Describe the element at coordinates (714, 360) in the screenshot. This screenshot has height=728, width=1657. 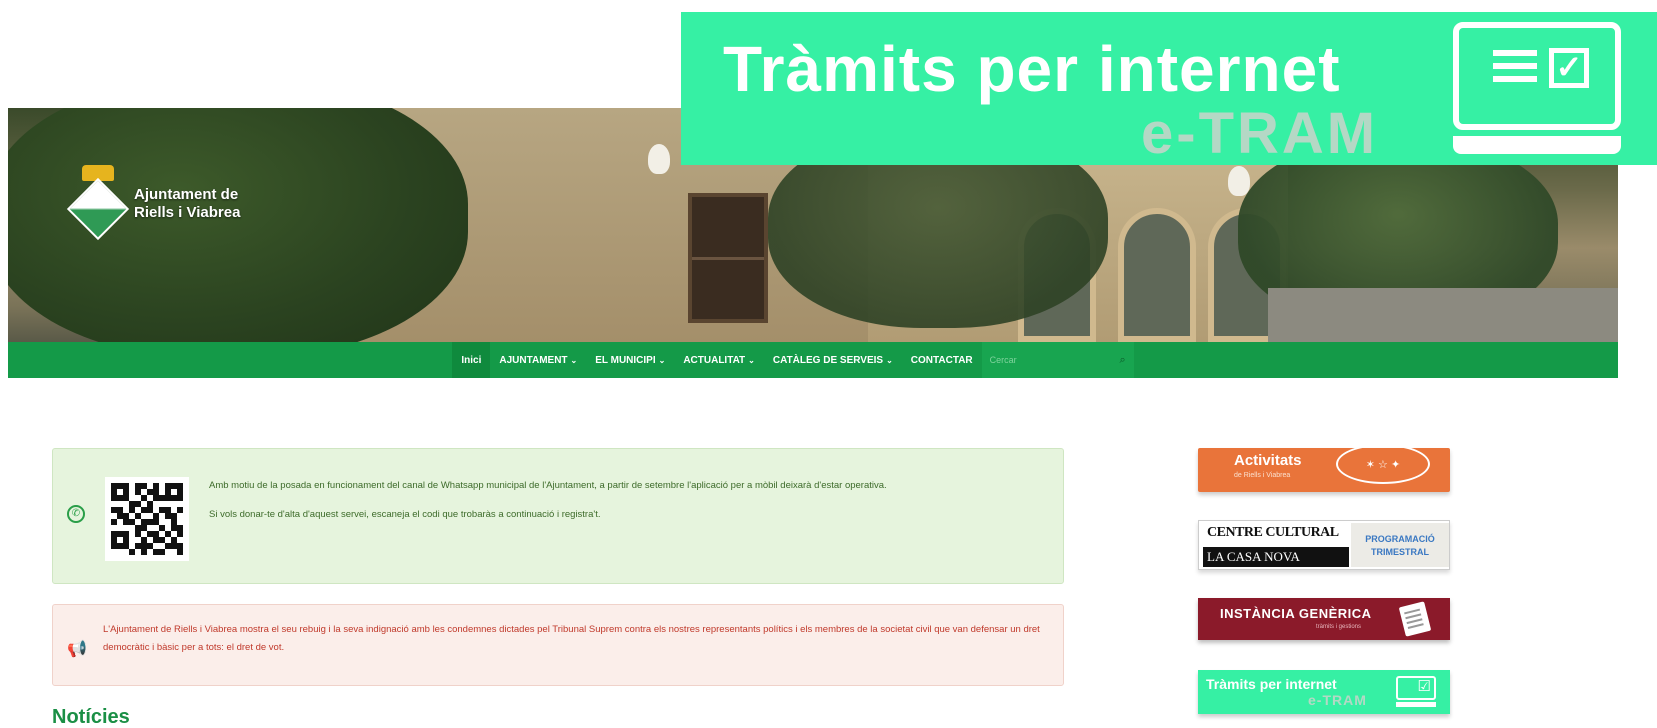
I see `nav-item-label: ACTUALITAT` at that location.